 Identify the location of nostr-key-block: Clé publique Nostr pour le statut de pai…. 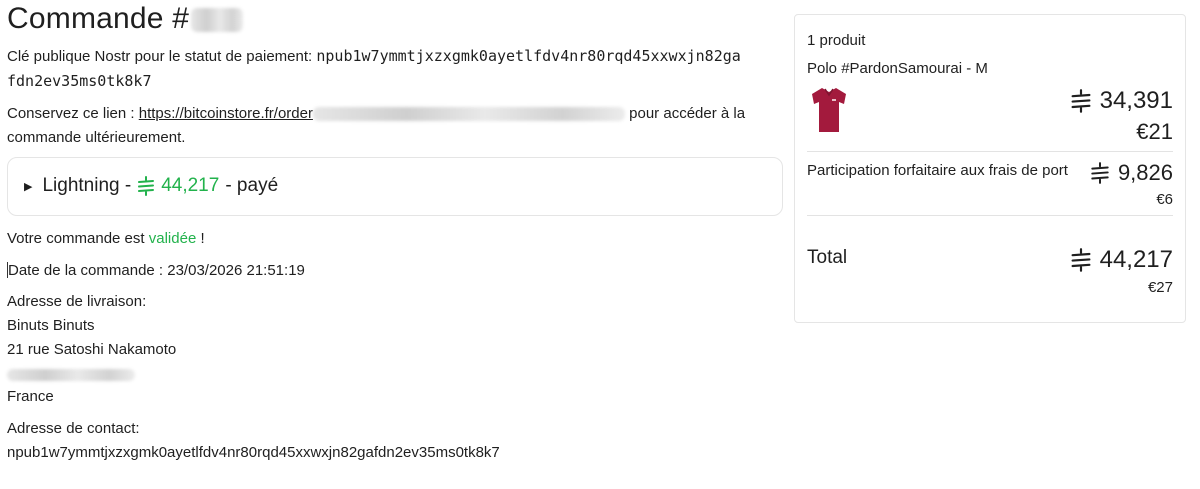
(397, 69).